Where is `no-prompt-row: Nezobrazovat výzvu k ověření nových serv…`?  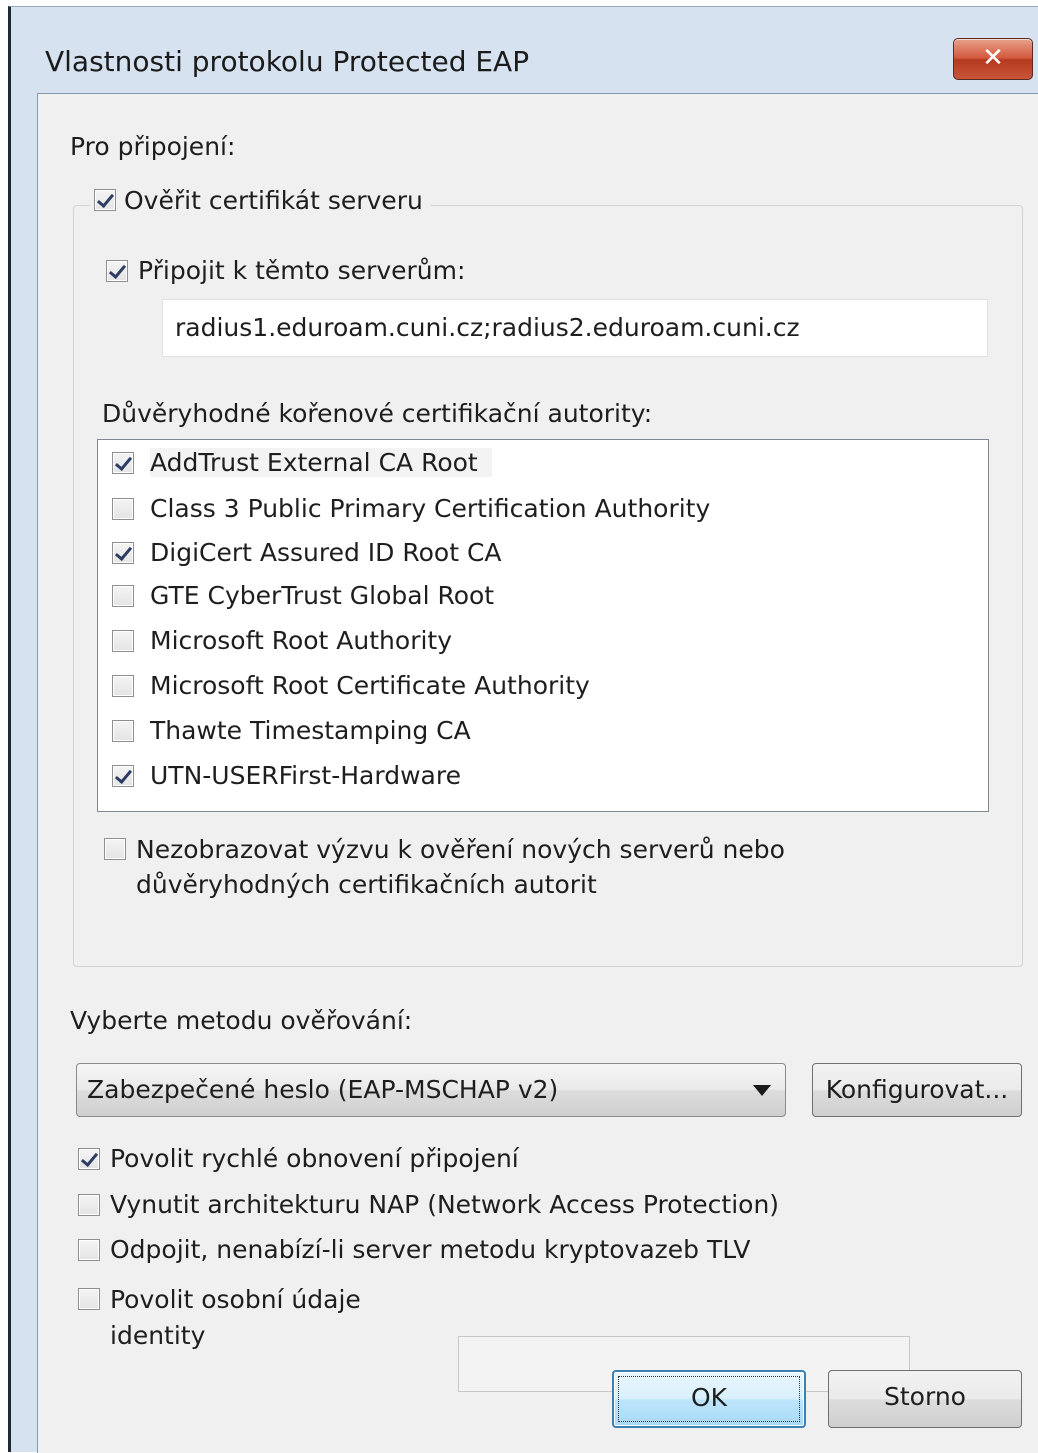 no-prompt-row: Nezobrazovat výzvu k ověření nových serv… is located at coordinates (444, 867).